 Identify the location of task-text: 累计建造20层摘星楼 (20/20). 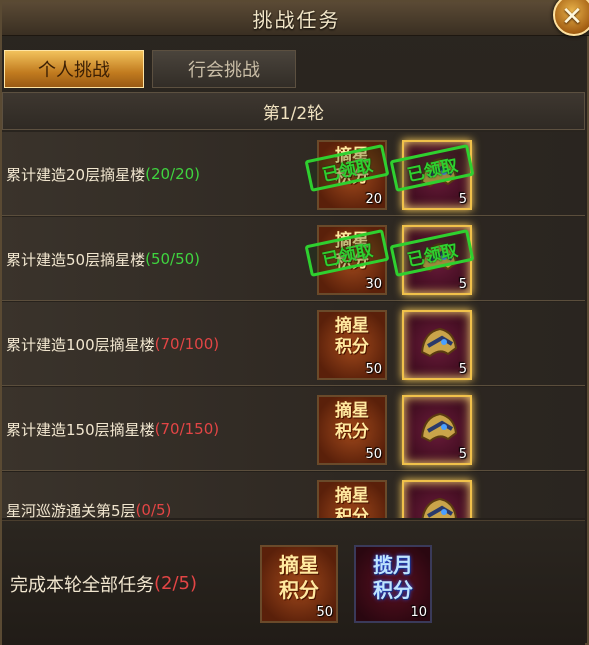
(103, 174).